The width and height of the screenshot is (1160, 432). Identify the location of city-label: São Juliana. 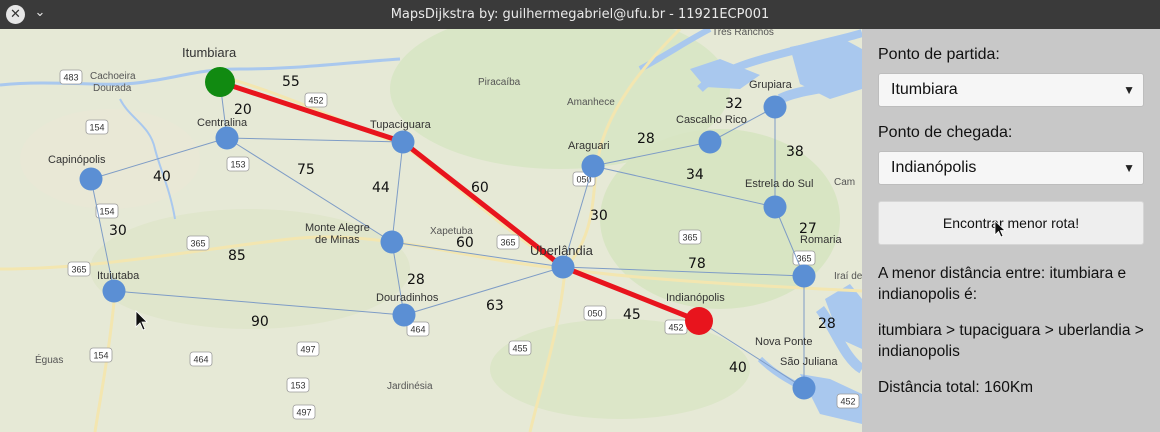
(809, 362).